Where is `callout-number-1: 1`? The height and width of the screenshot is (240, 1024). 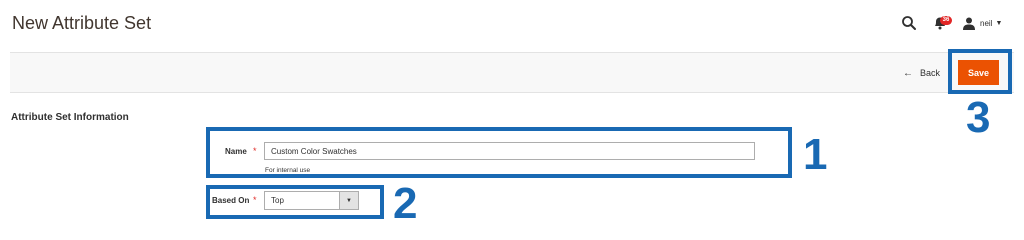
callout-number-1: 1 is located at coordinates (815, 154).